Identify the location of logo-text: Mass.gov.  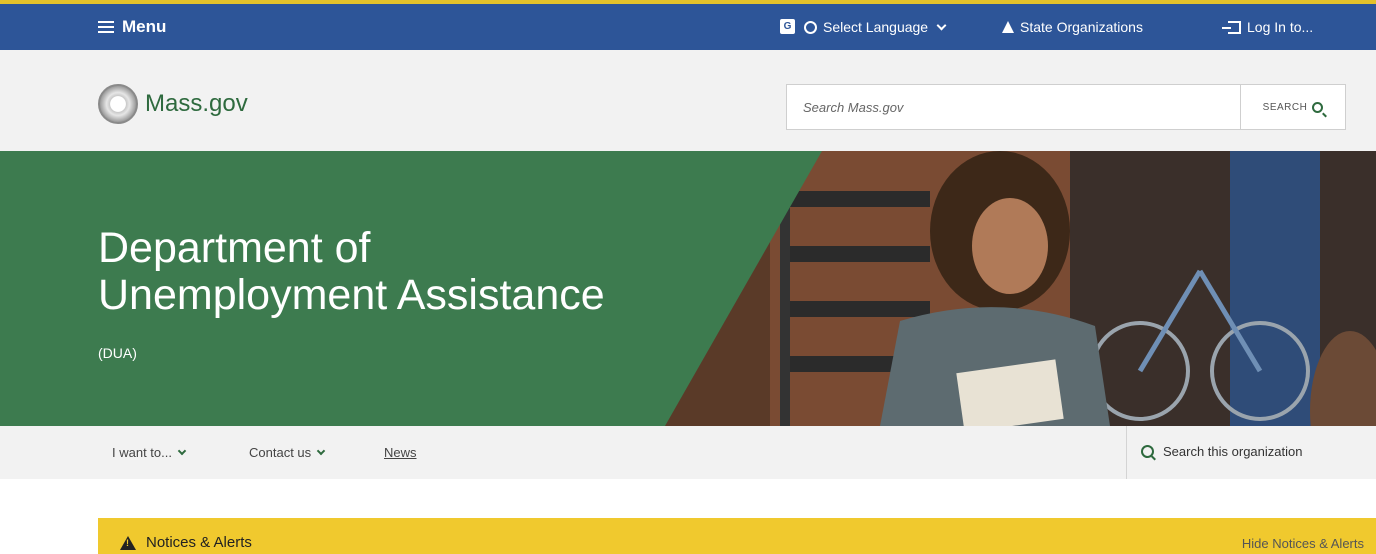
(196, 103).